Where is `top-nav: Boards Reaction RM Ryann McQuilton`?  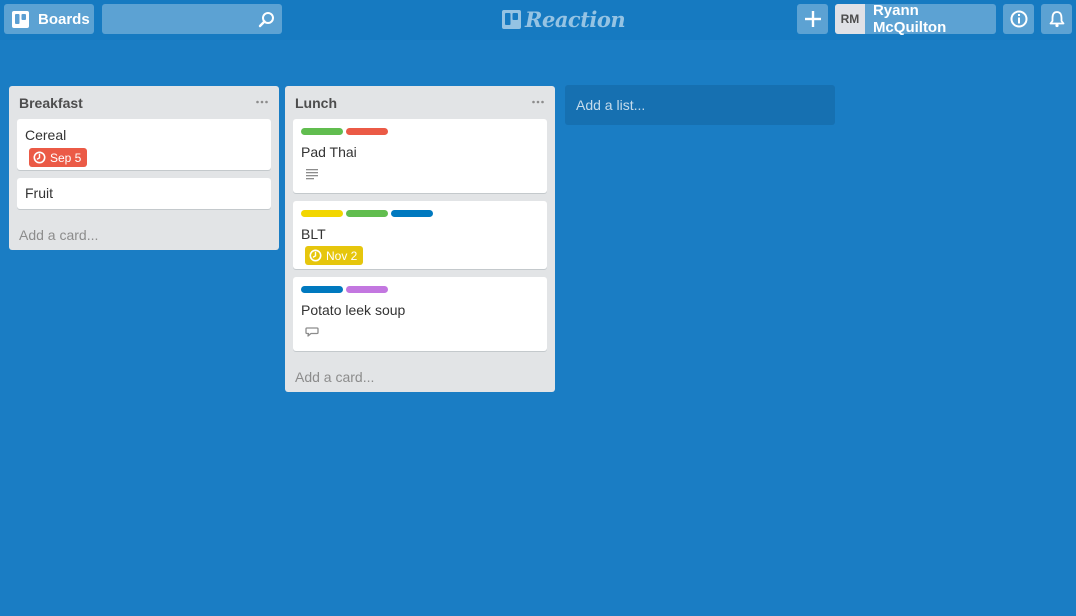
top-nav: Boards Reaction RM Ryann McQuilton is located at coordinates (538, 20).